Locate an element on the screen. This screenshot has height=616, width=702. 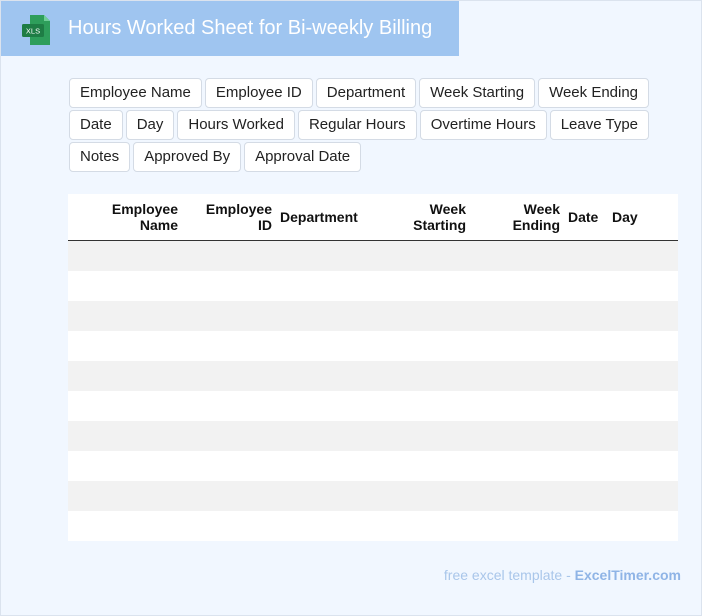
field-chip: Employee Name is located at coordinates (135, 93).